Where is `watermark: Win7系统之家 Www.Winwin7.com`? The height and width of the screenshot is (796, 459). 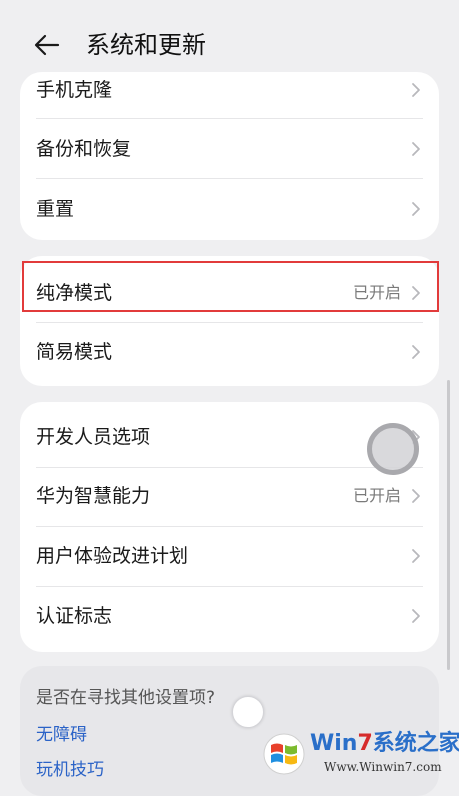 watermark: Win7系统之家 Www.Winwin7.com is located at coordinates (360, 754).